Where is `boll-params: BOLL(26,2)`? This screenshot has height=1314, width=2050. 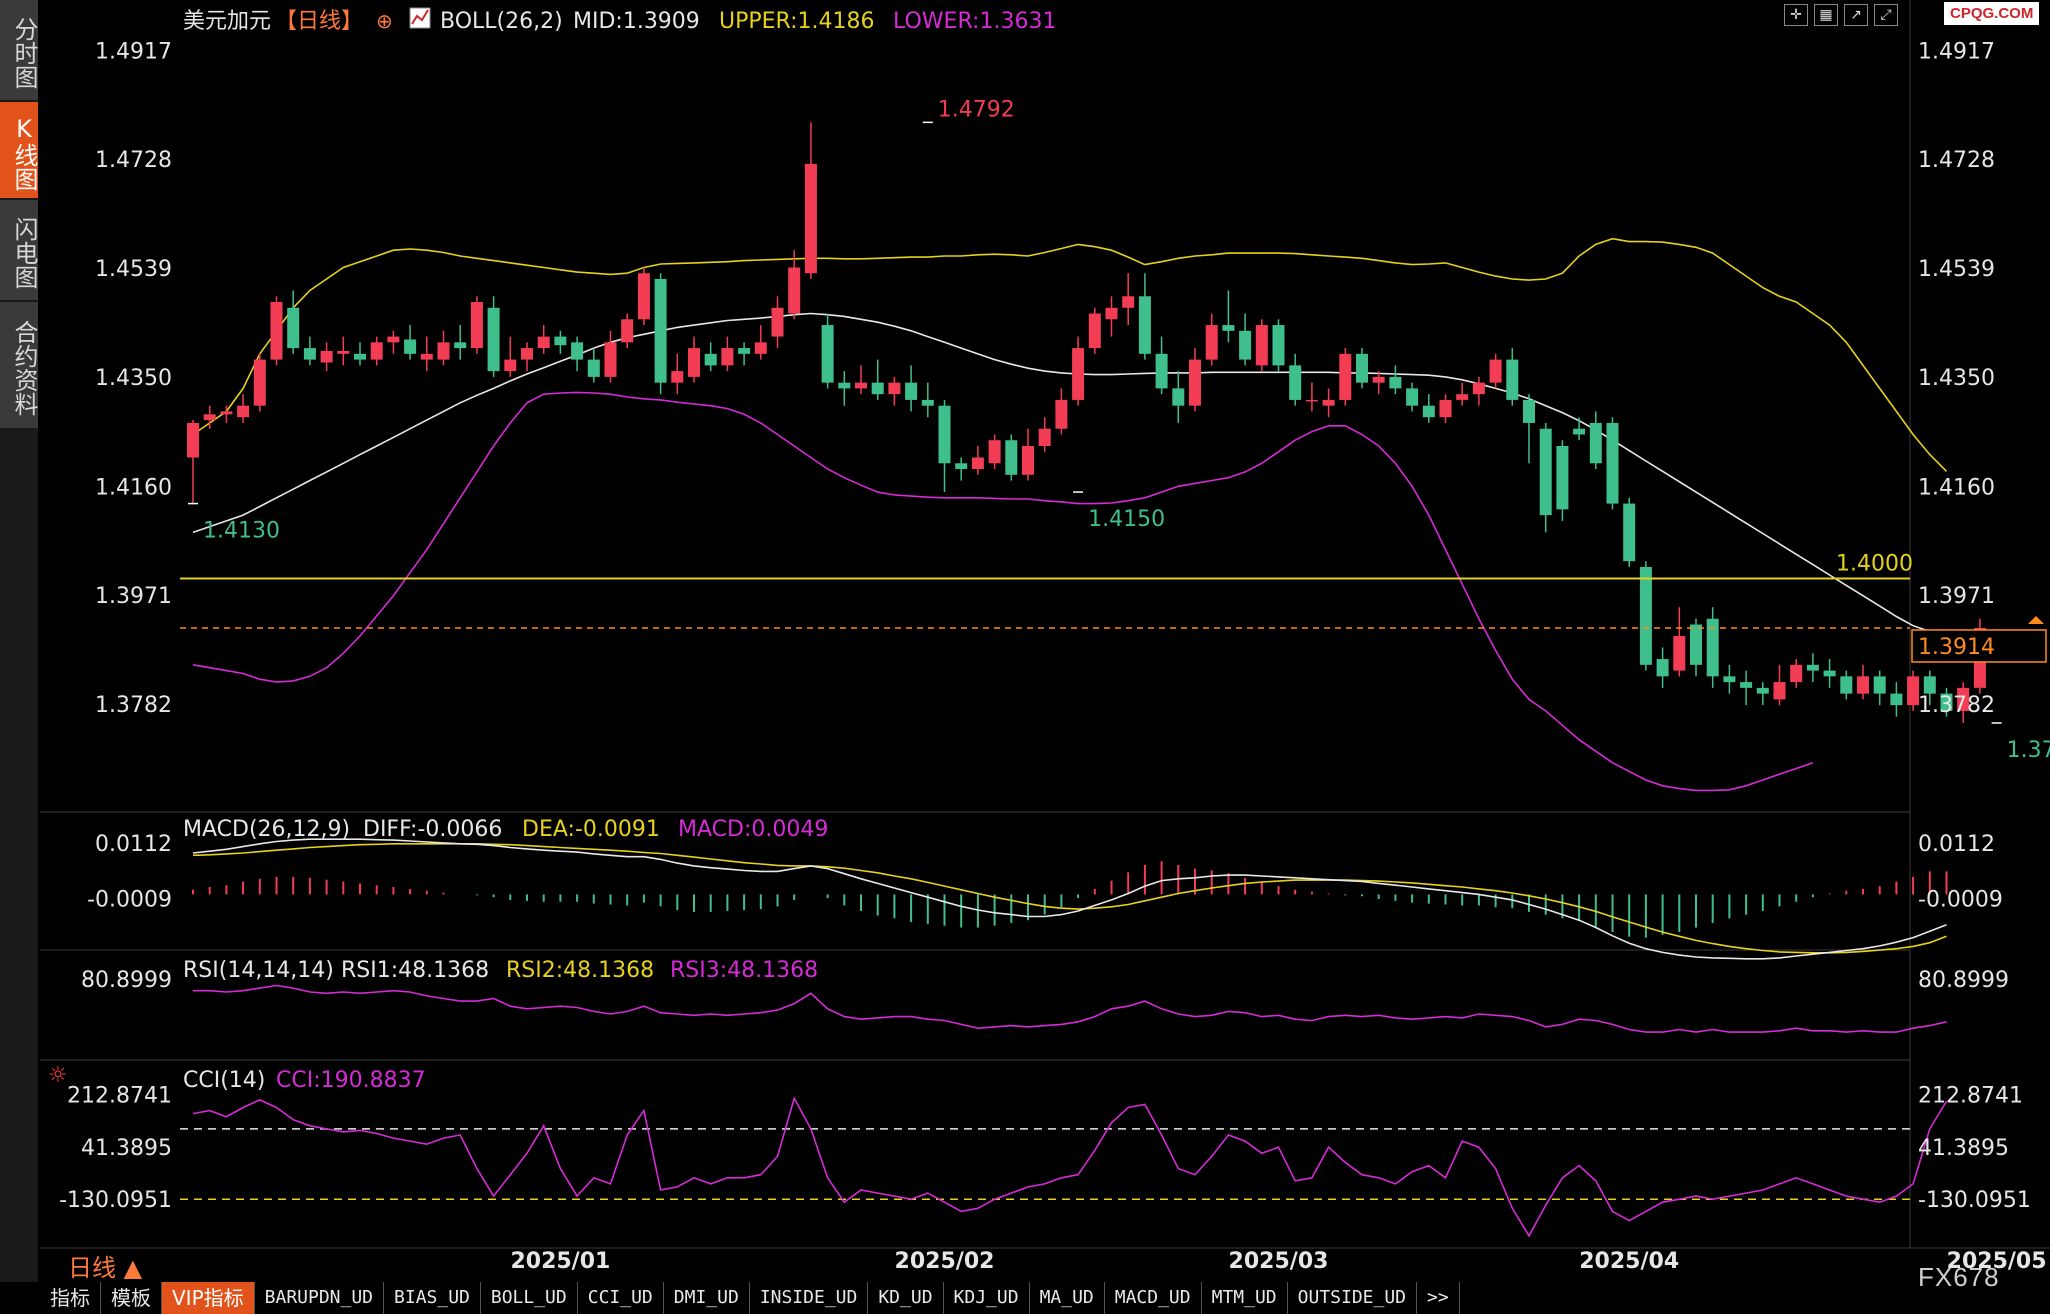
boll-params: BOLL(26,2) is located at coordinates (501, 21).